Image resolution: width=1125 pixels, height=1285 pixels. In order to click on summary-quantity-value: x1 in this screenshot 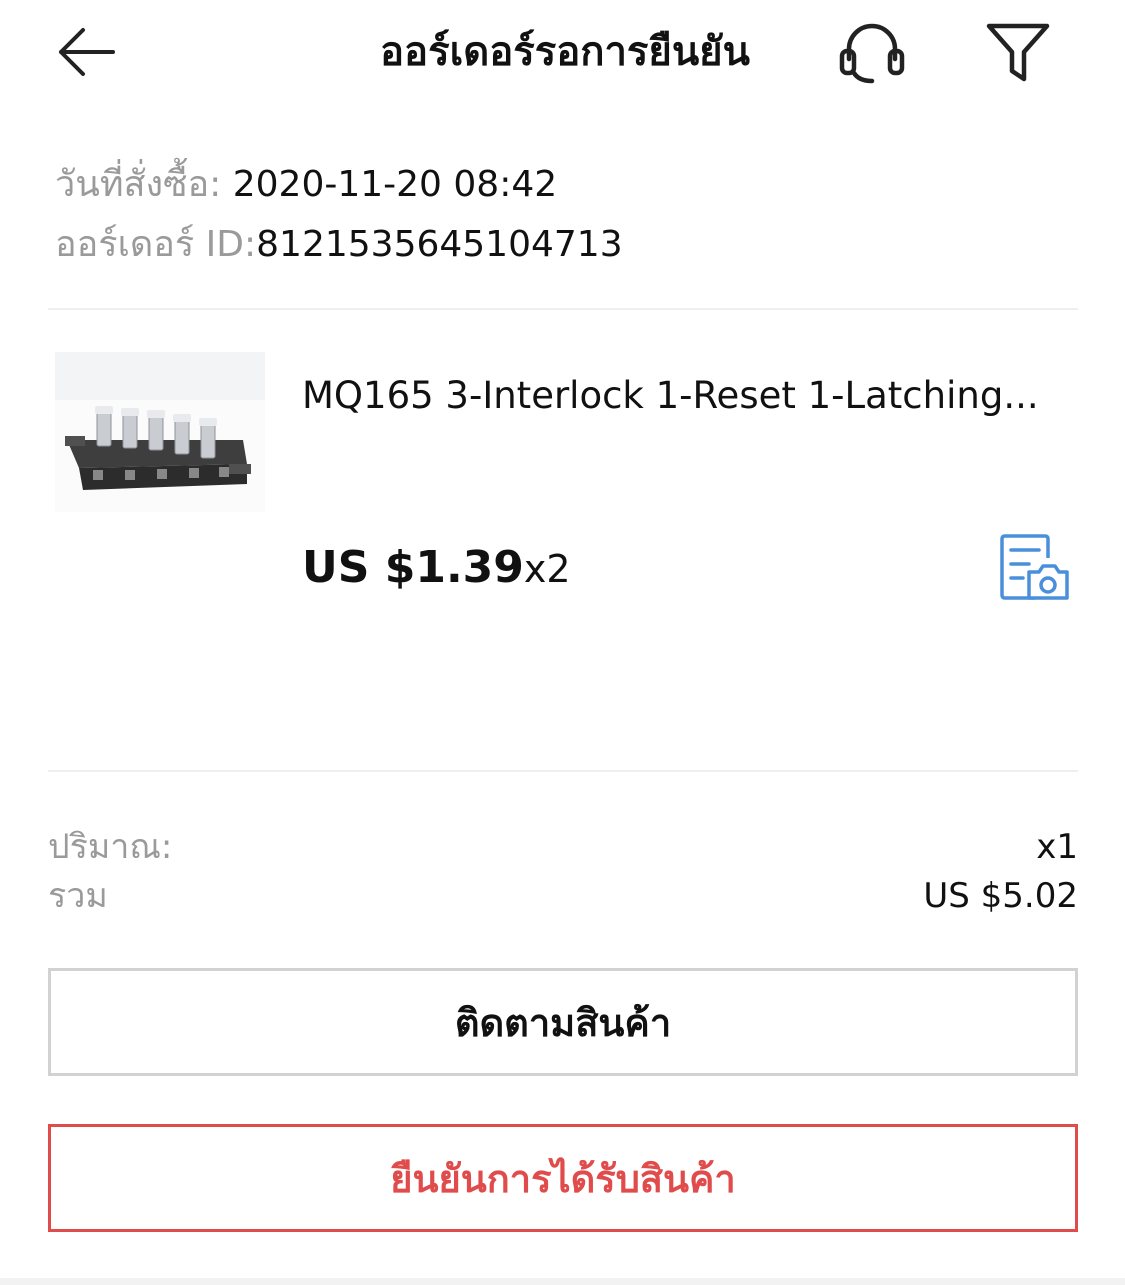, I will do `click(1057, 847)`.